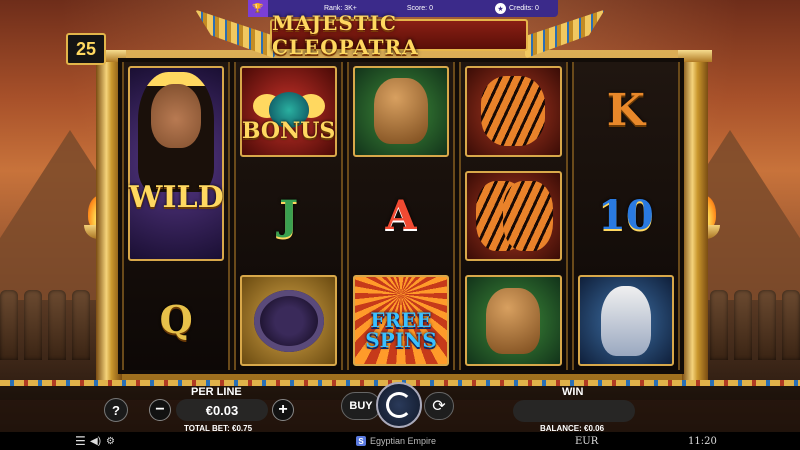  I want to click on trophy-icon: 🏆, so click(258, 8).